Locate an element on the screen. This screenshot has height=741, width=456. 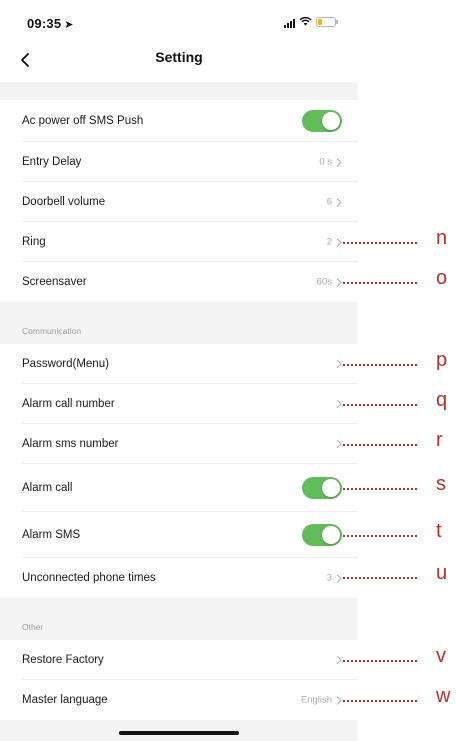
signal-icon is located at coordinates (289, 22).